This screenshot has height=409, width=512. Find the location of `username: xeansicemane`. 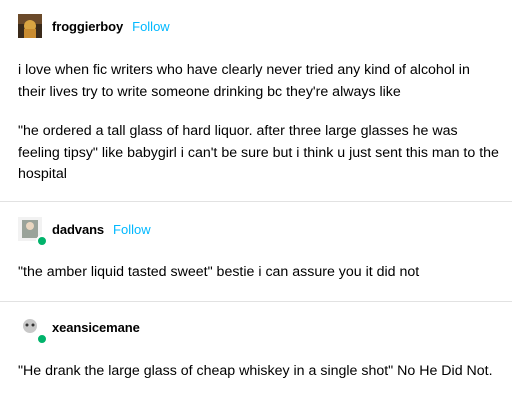

username: xeansicemane is located at coordinates (96, 327).